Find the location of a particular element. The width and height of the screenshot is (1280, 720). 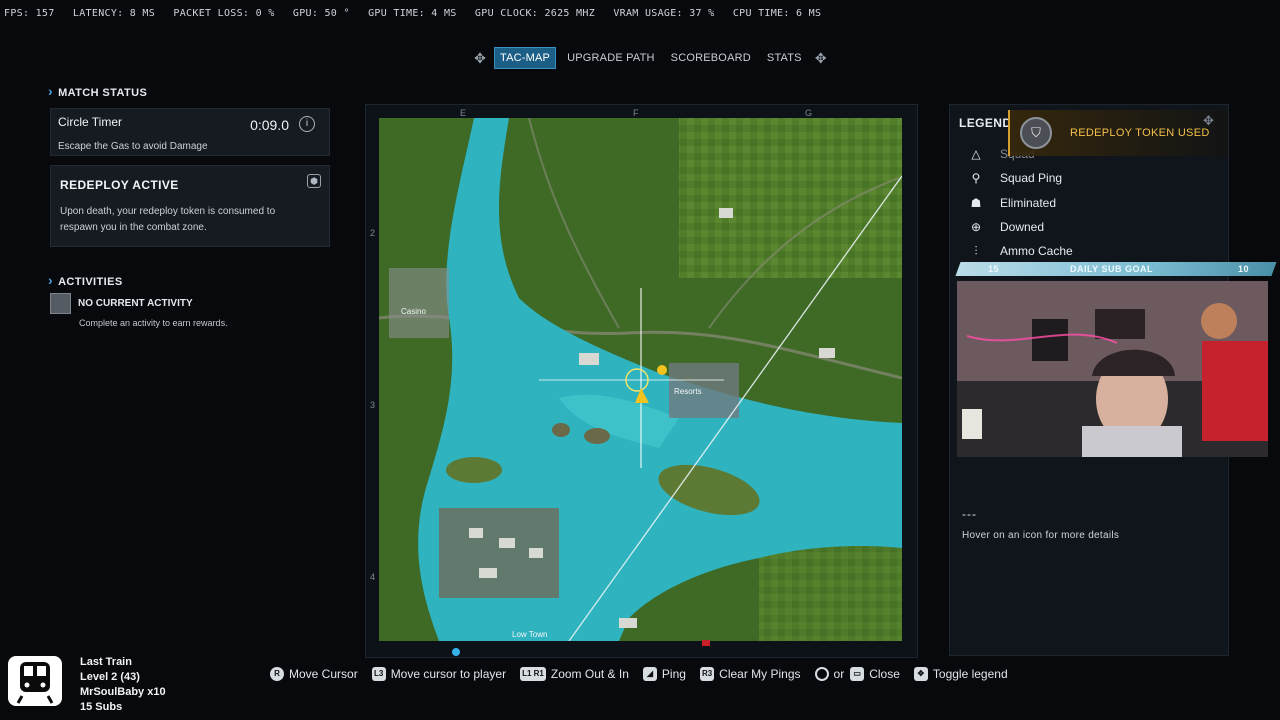

gpu-clock-readout: GPU CLOCK: 2625 MHZ is located at coordinates (535, 13).